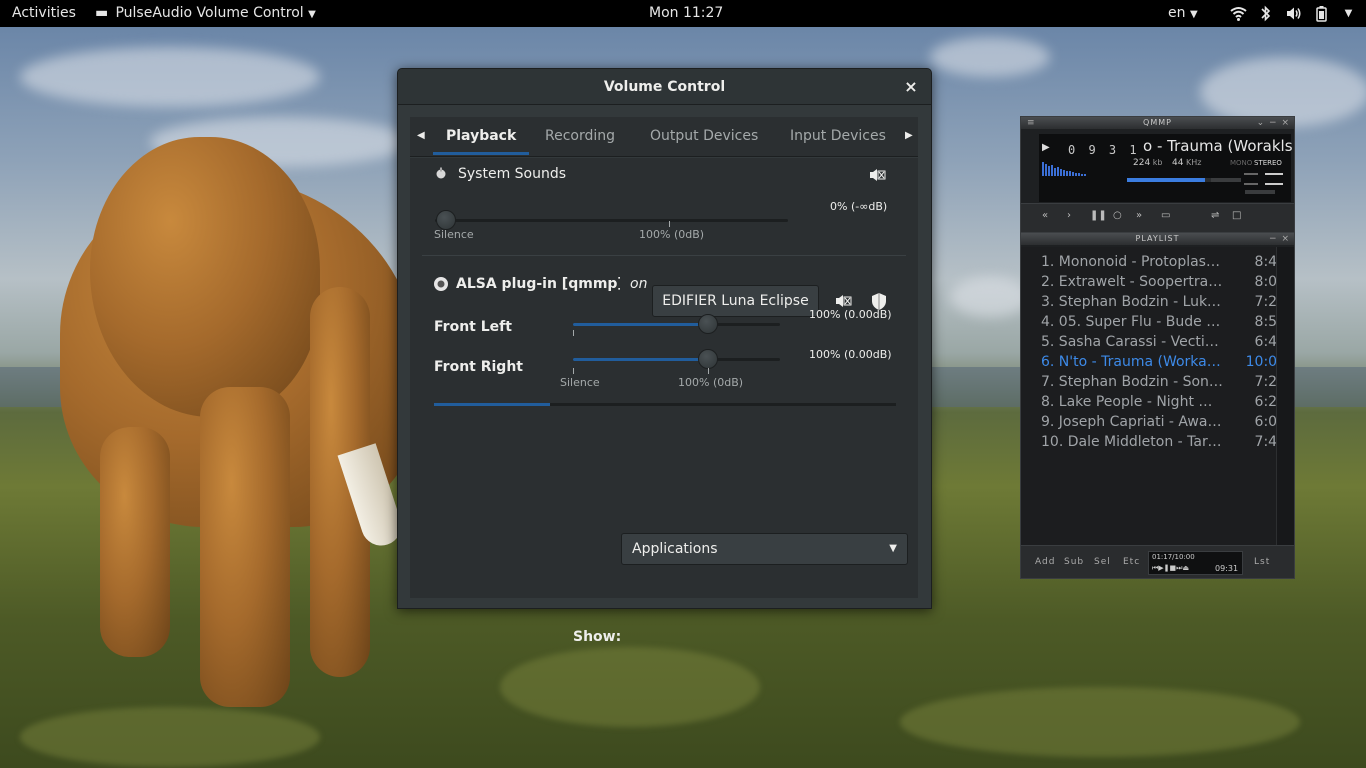 This screenshot has width=1366, height=768. I want to click on next-icon: », so click(1139, 215).